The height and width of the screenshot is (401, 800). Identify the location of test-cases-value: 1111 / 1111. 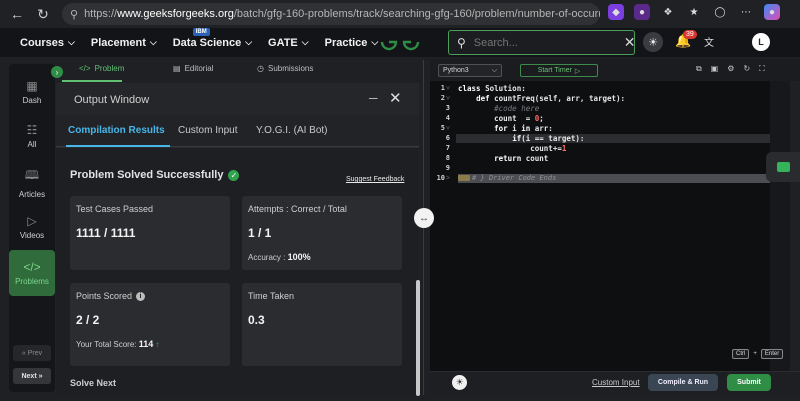
(106, 233).